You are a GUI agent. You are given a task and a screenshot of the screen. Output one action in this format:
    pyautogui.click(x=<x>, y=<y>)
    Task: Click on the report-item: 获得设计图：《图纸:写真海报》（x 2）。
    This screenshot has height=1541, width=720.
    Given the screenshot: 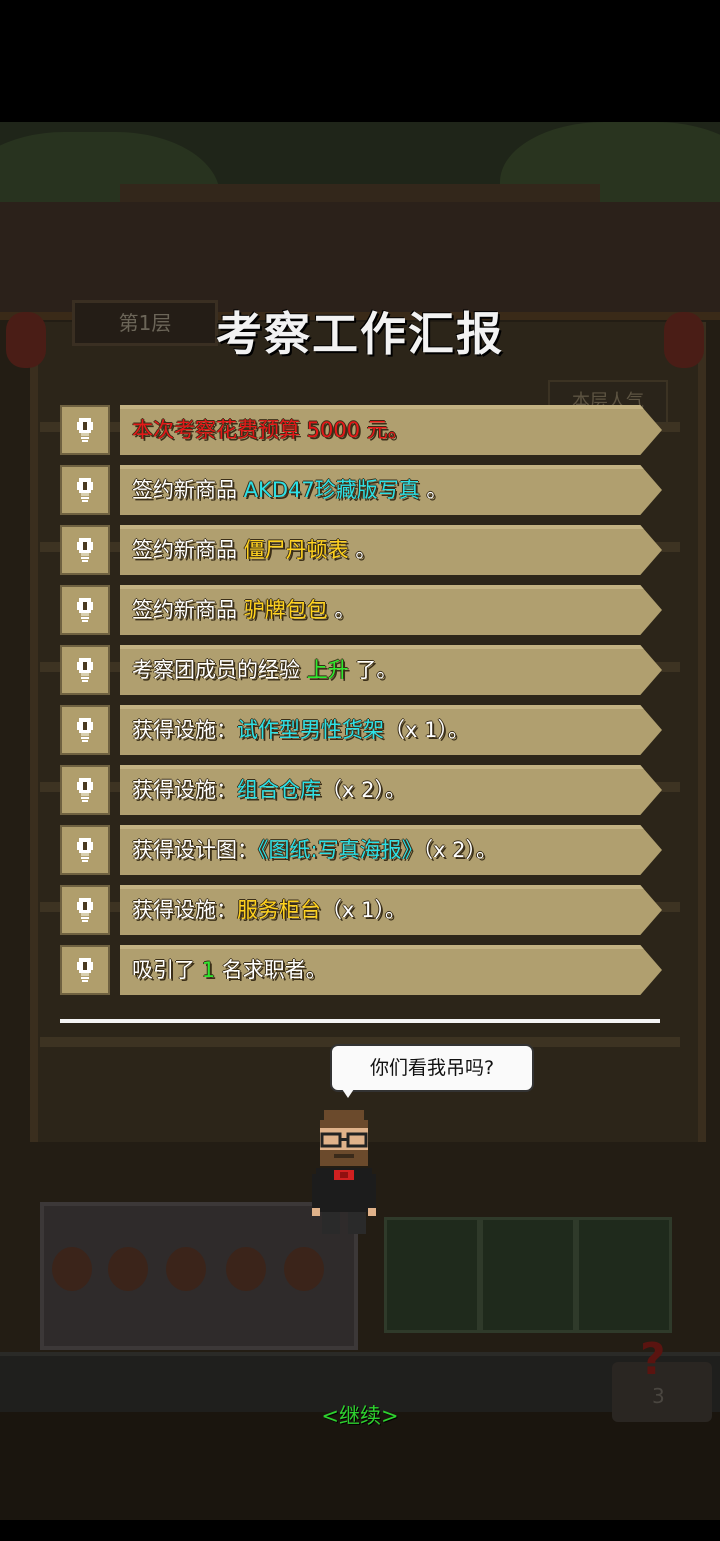 What is the action you would take?
    pyautogui.click(x=361, y=851)
    